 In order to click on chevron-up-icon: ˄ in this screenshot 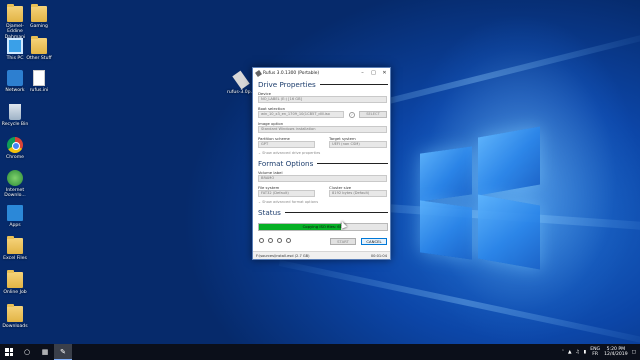, I will do `click(563, 352)`.